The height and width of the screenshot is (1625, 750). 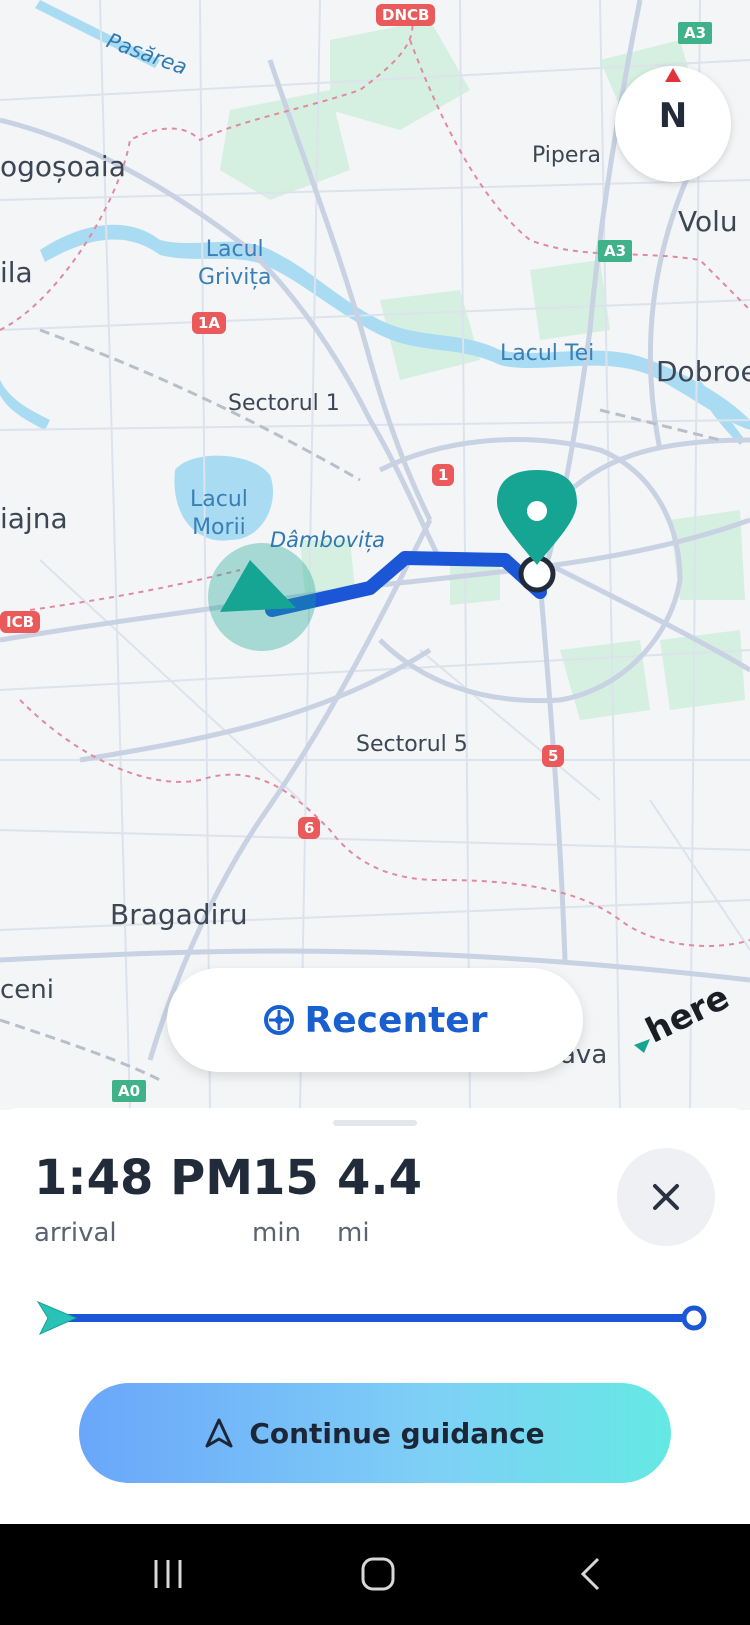 What do you see at coordinates (547, 353) in the screenshot?
I see `map-label-lacul-tei: Lacul Tei` at bounding box center [547, 353].